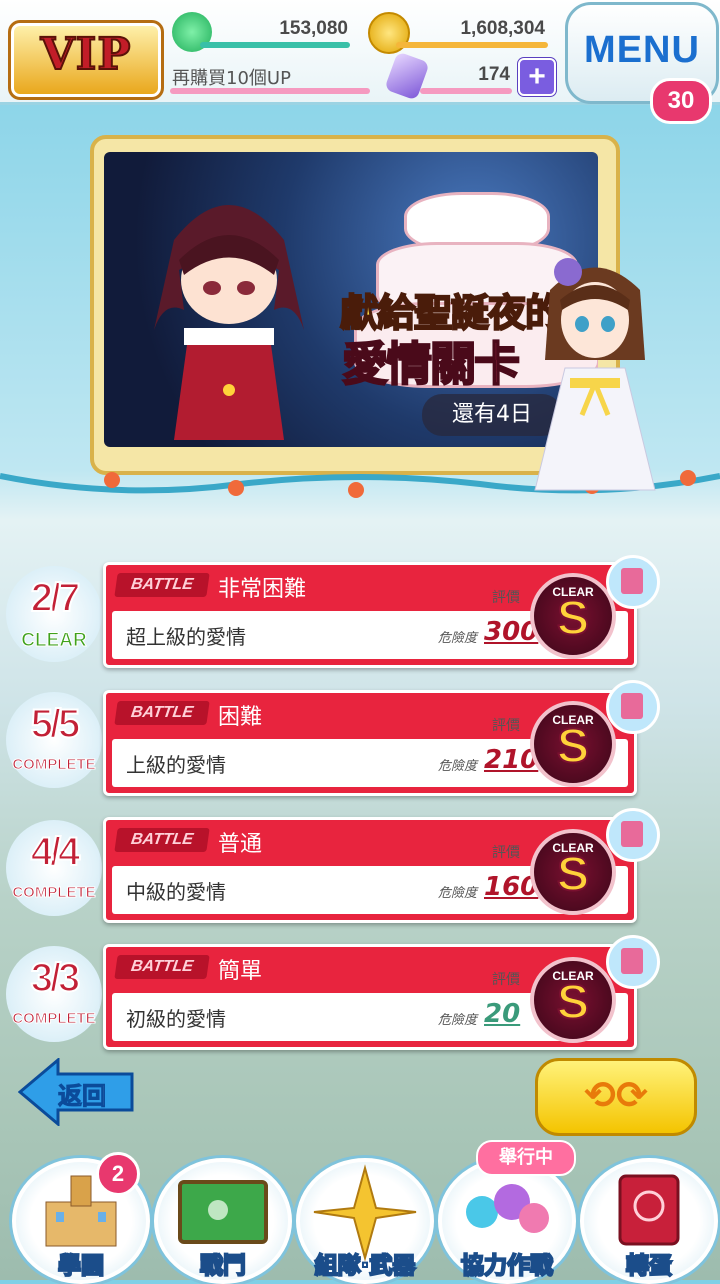 This screenshot has width=720, height=1284. What do you see at coordinates (431, 364) in the screenshot?
I see `banner-title-line2: 愛情關卡` at bounding box center [431, 364].